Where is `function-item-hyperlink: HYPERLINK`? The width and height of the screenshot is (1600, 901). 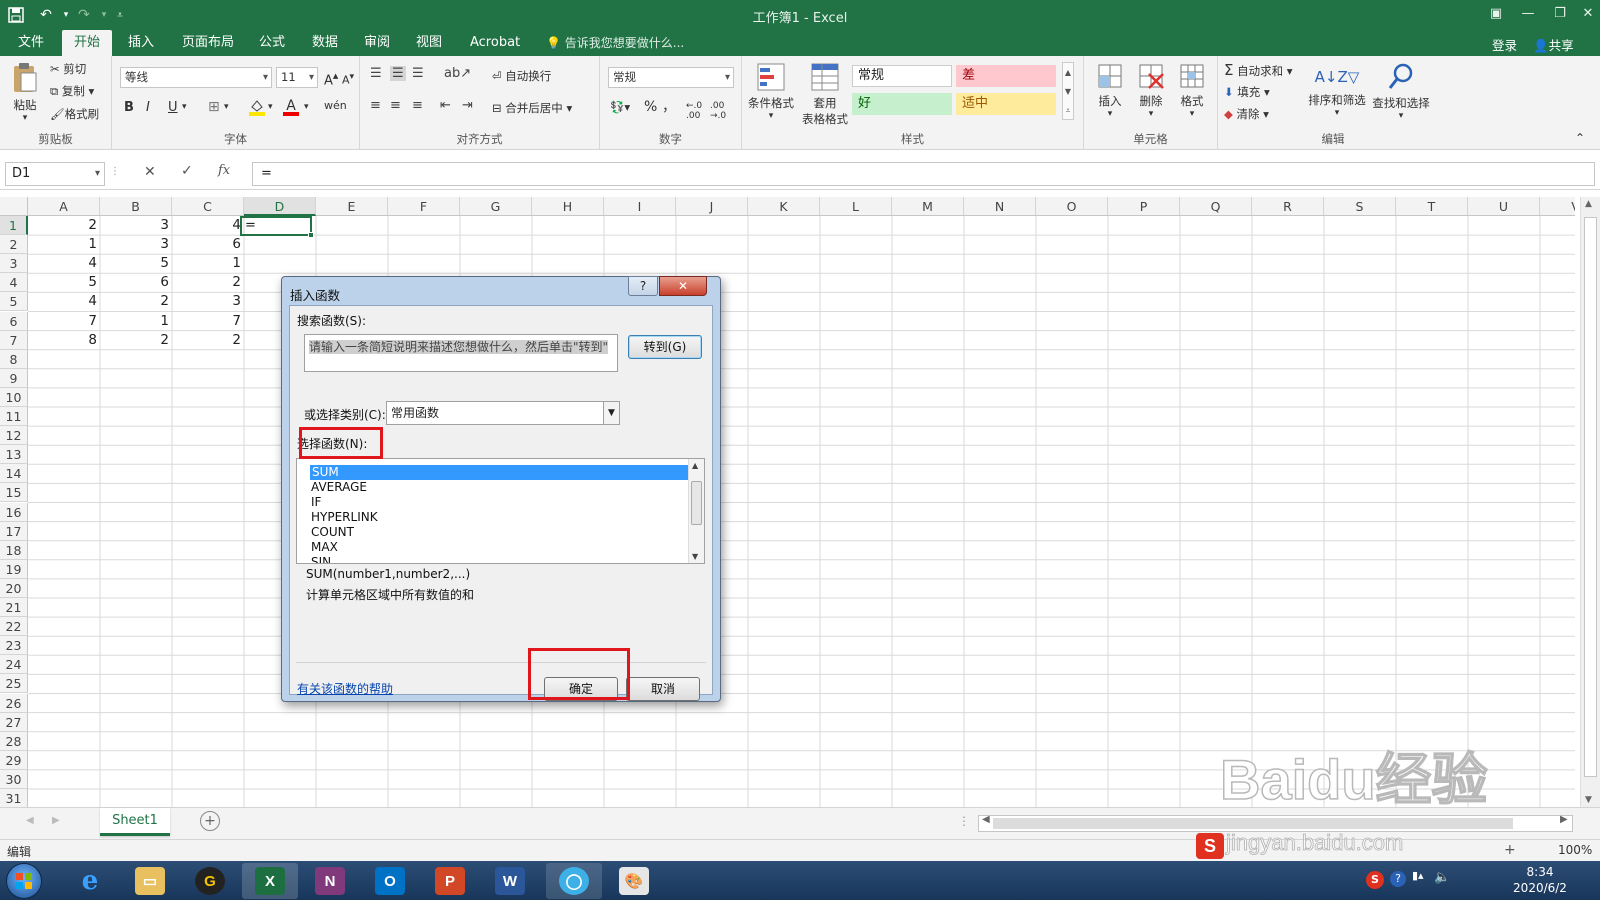
function-item-hyperlink: HYPERLINK is located at coordinates (344, 517).